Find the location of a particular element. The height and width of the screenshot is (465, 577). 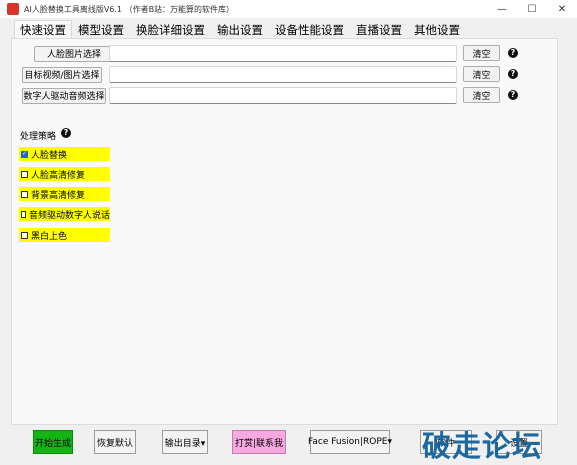

audio-path-field is located at coordinates (283, 95).